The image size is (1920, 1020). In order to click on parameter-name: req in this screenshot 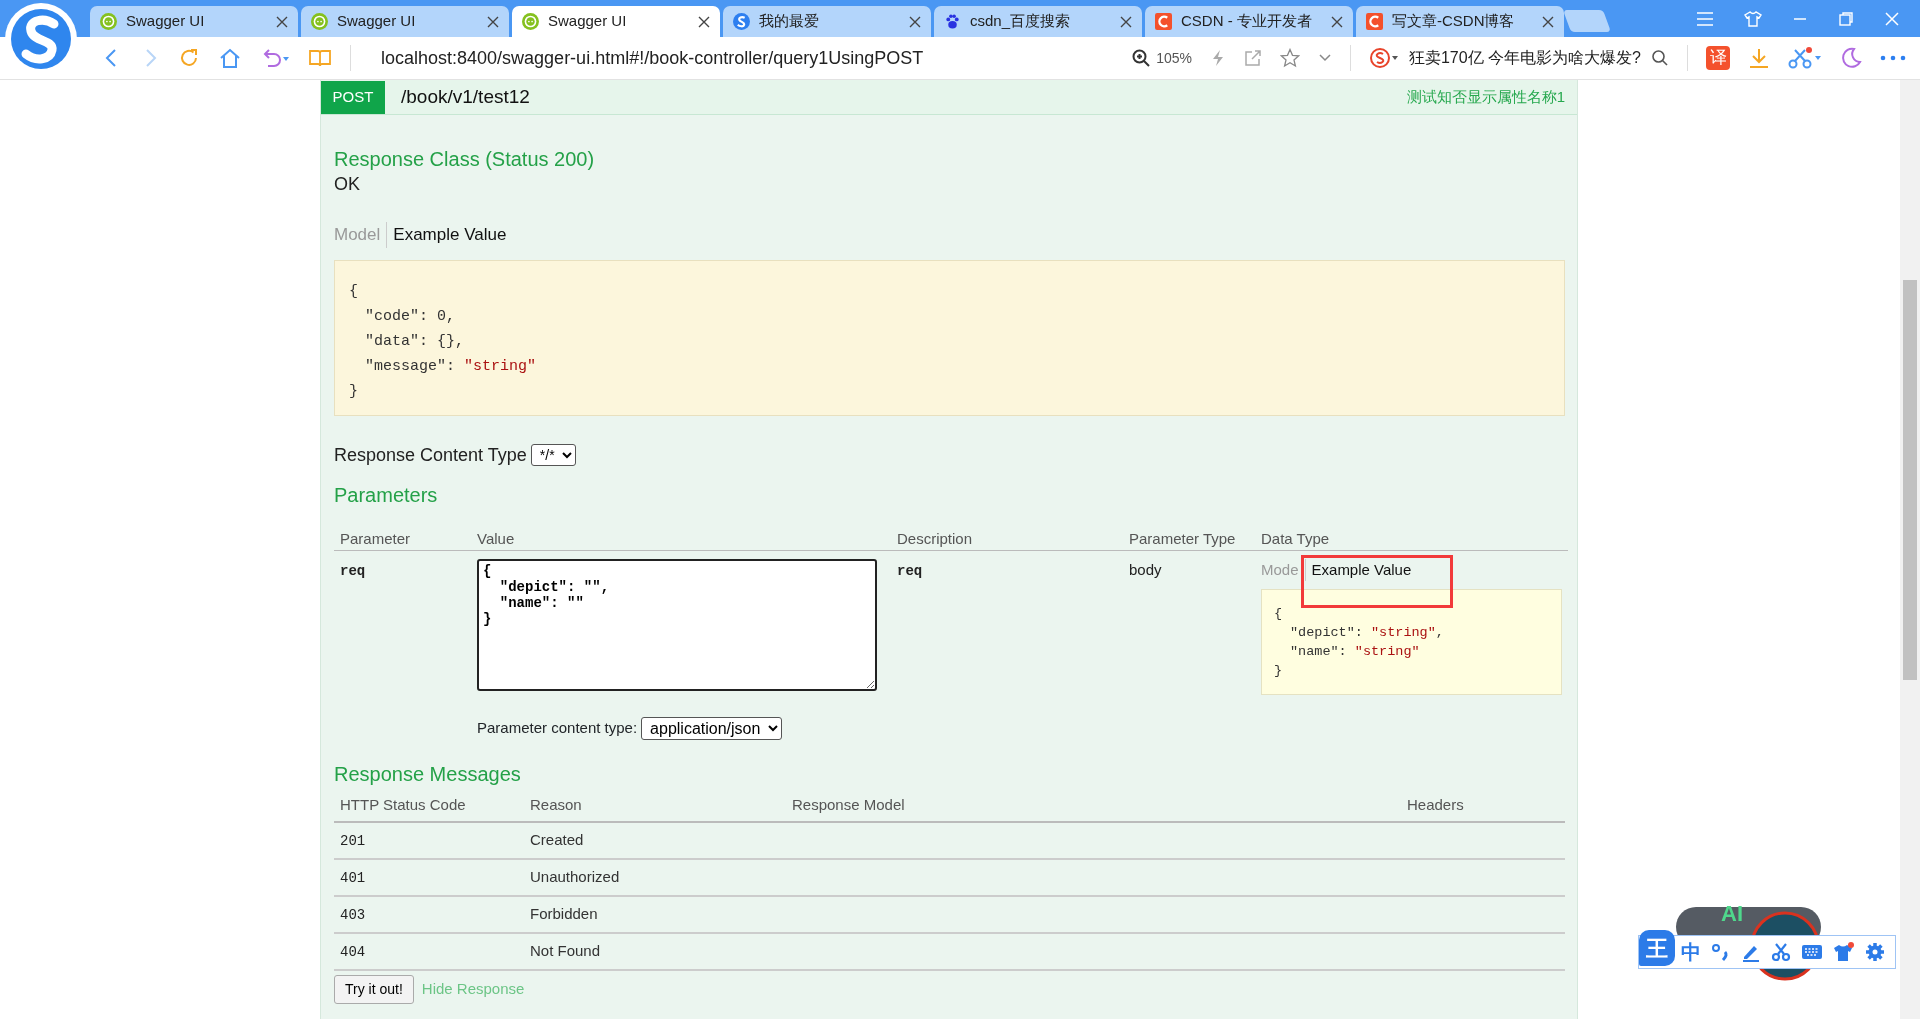, I will do `click(353, 570)`.